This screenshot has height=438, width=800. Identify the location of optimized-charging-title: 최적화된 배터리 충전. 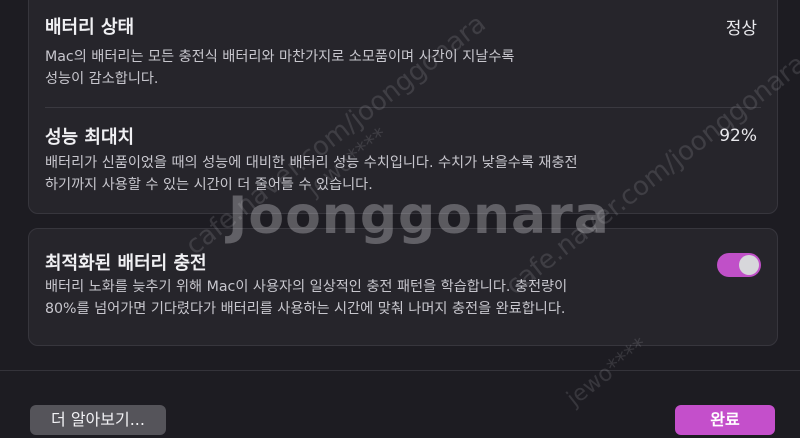
(126, 263).